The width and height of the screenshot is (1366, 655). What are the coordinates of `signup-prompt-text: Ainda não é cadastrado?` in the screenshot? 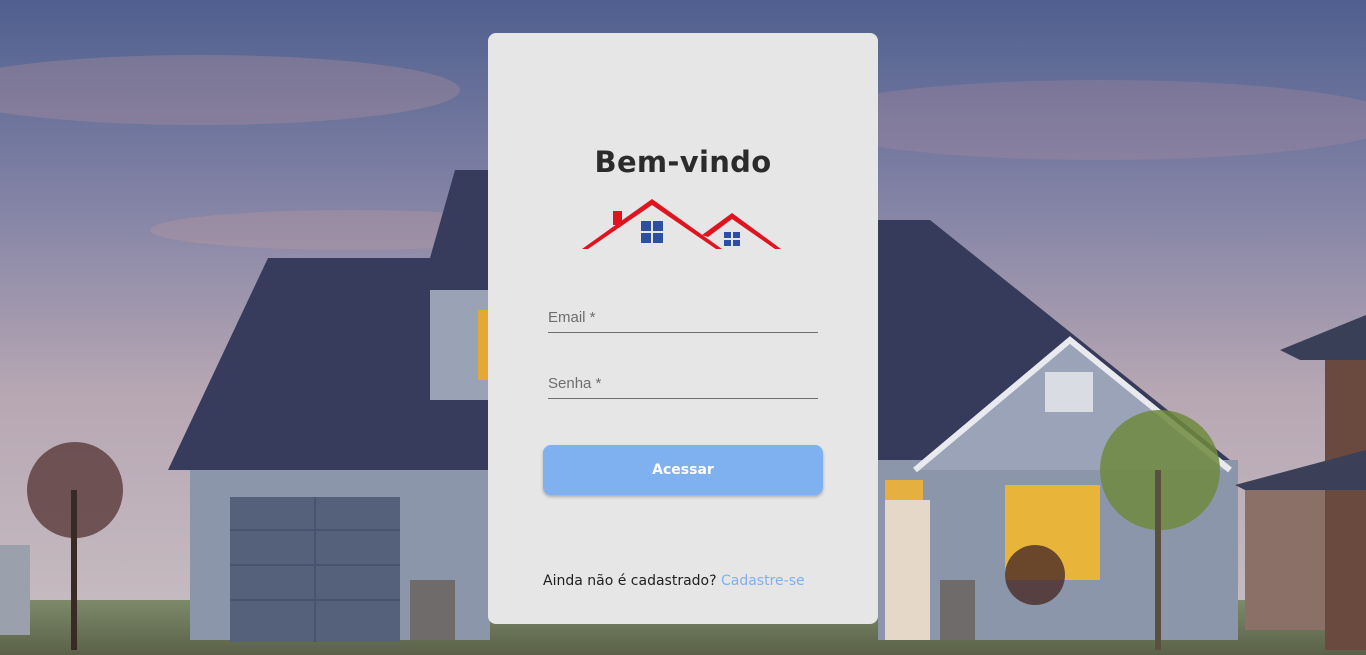 It's located at (630, 581).